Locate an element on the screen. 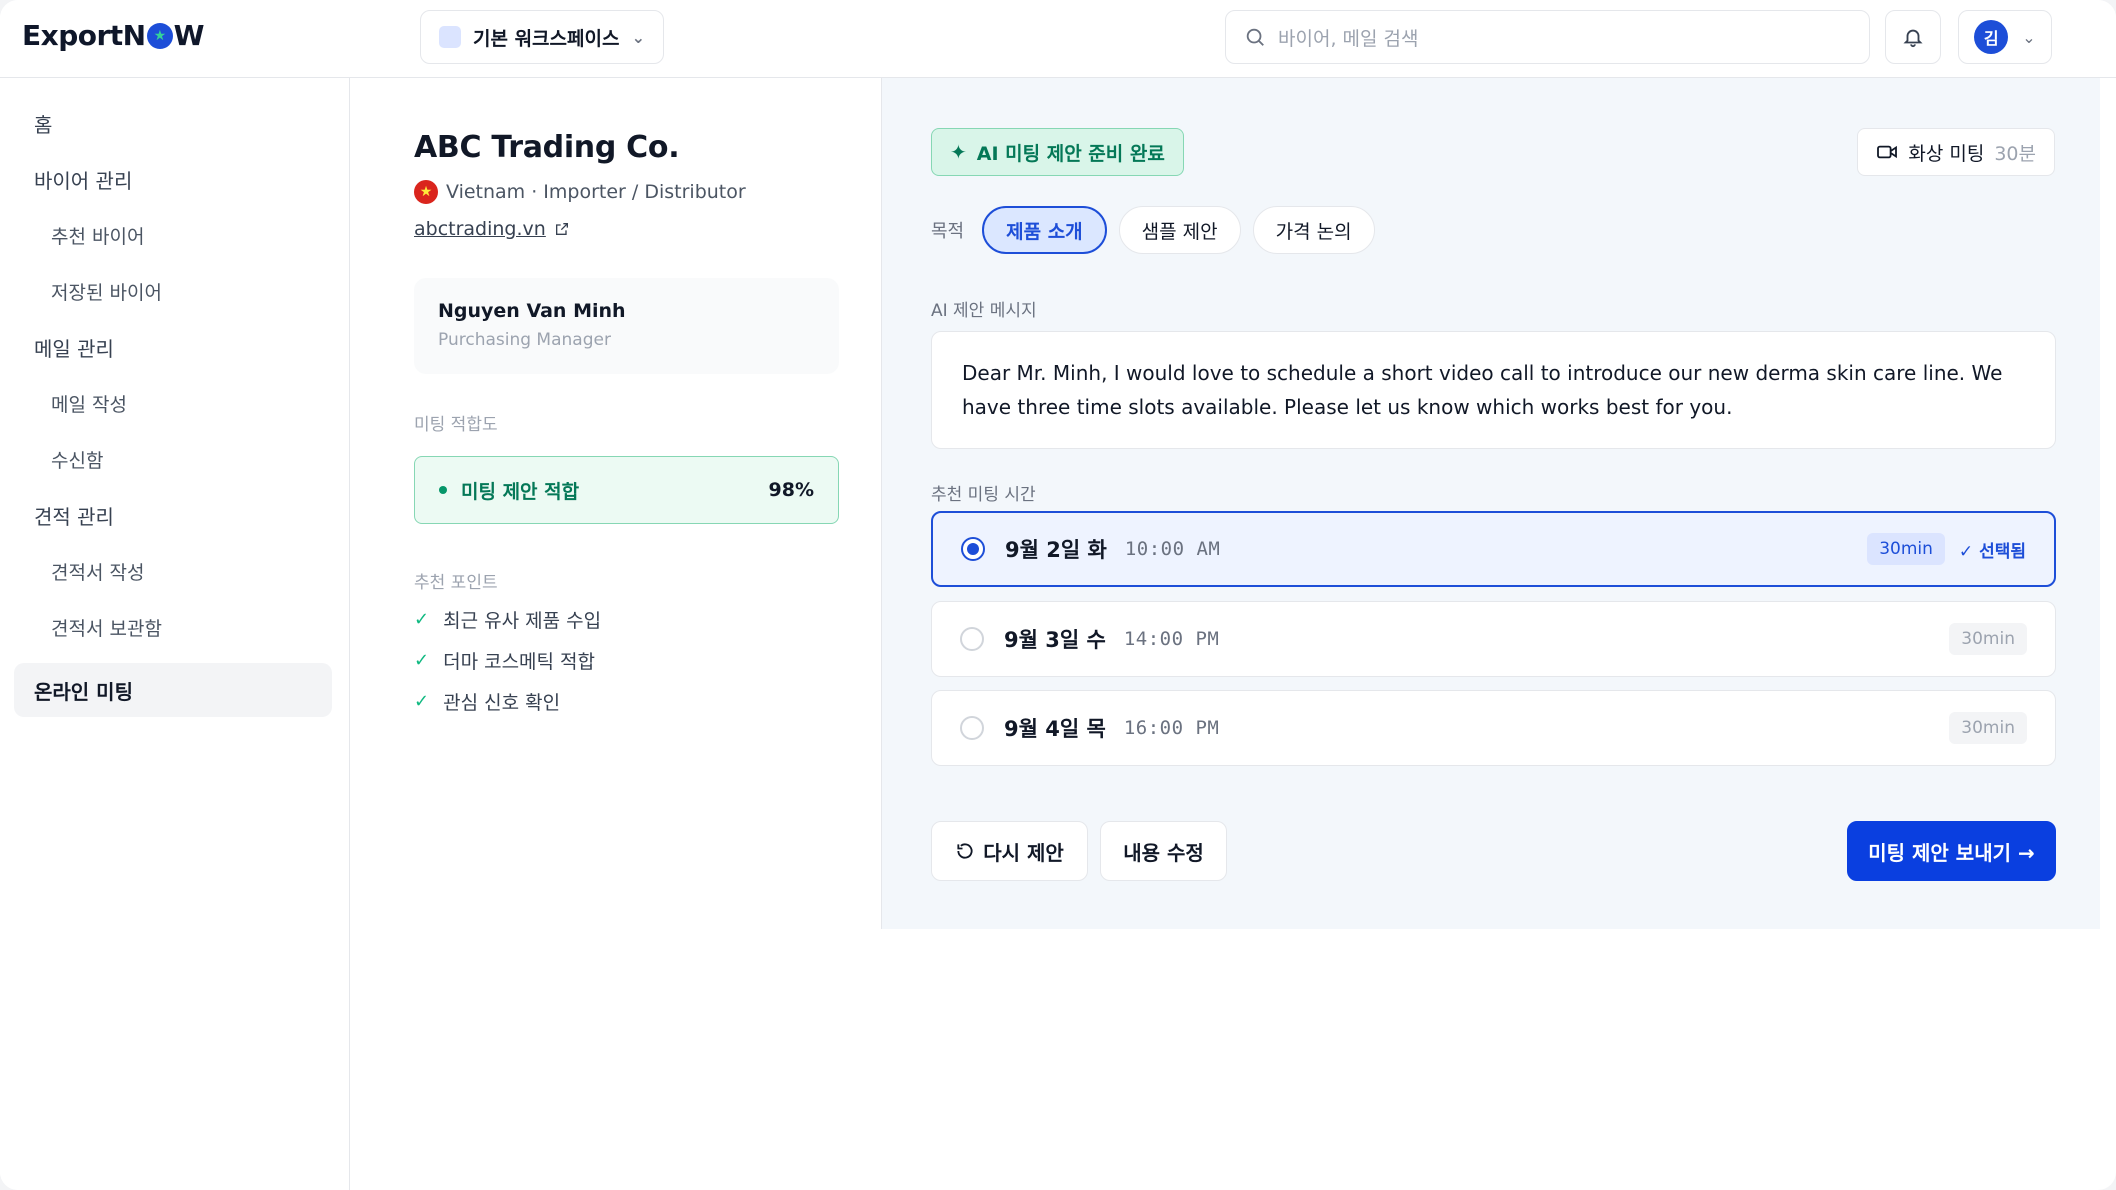 This screenshot has width=2116, height=1190. recommend-point: ✓ 관심 신호 확인 is located at coordinates (487, 701).